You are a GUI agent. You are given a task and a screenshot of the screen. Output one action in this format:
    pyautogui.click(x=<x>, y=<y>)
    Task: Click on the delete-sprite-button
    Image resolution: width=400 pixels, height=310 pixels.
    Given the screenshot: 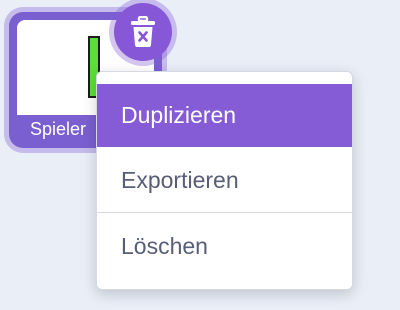 What is the action you would take?
    pyautogui.click(x=143, y=32)
    